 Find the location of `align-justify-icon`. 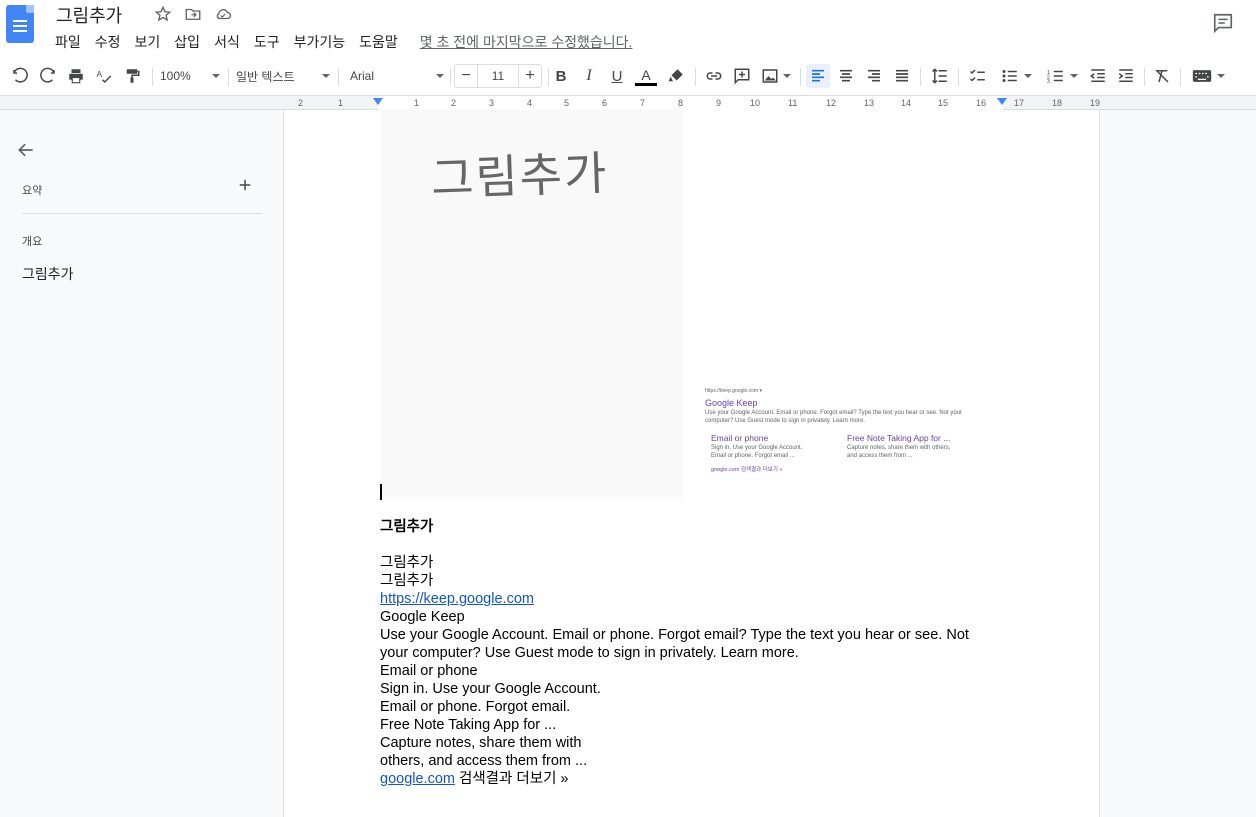

align-justify-icon is located at coordinates (902, 76).